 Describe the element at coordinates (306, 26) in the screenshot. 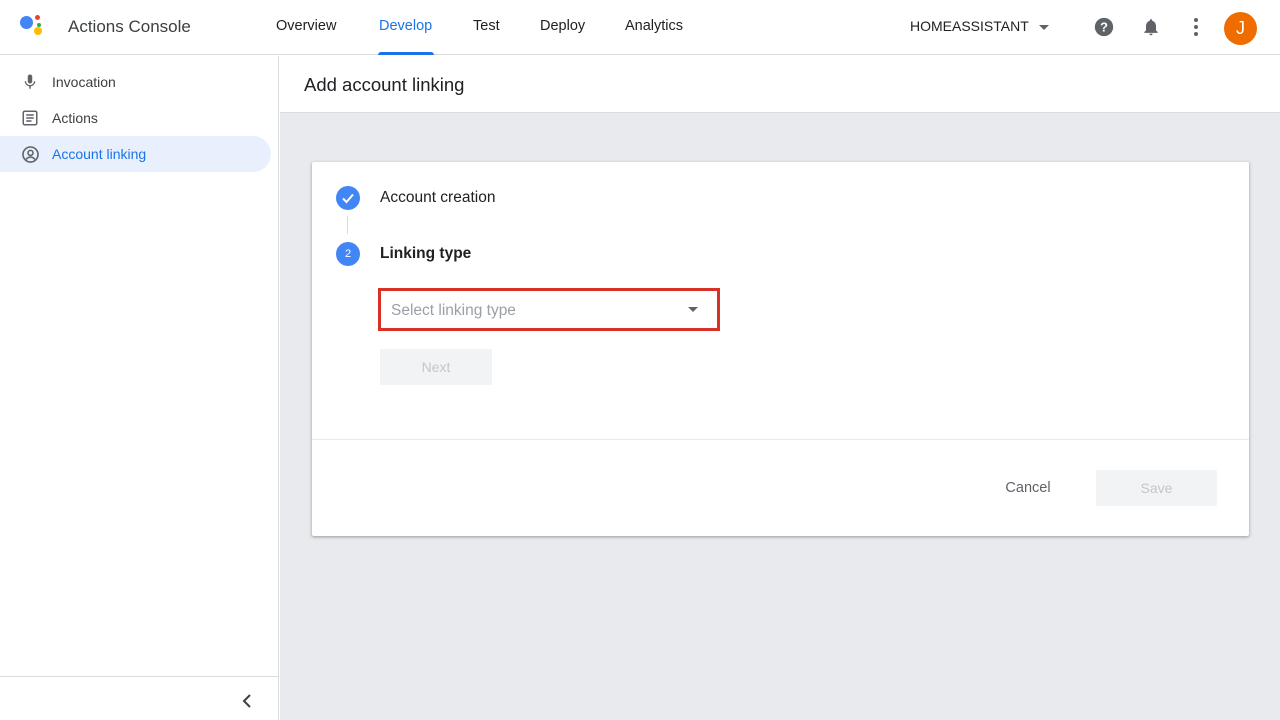

I see `tab-overview: Overview` at that location.